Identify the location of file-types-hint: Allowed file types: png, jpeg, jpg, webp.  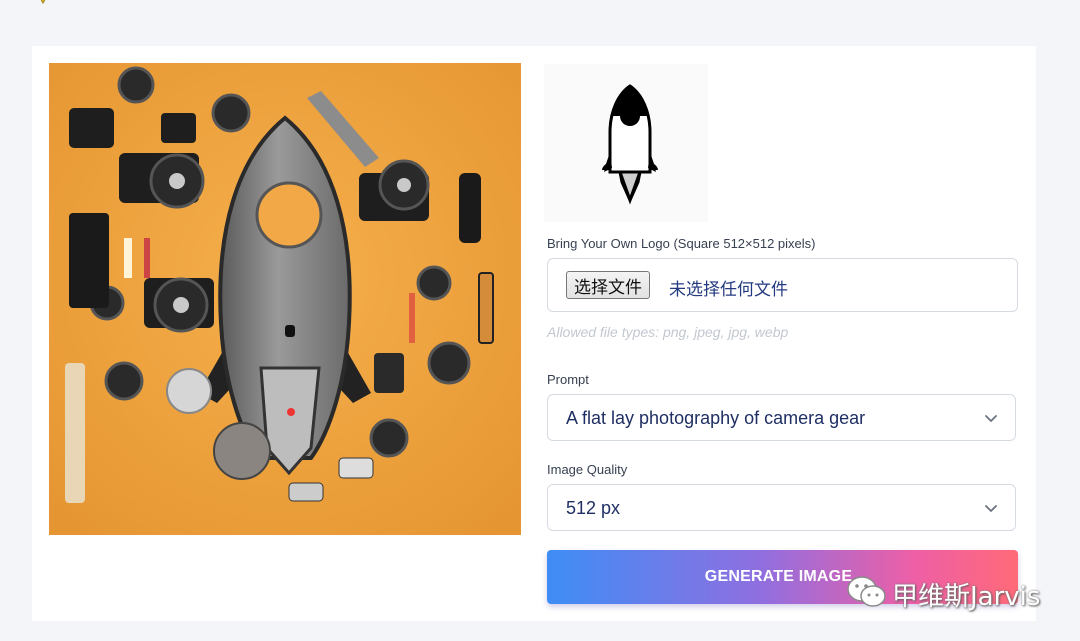
(668, 332).